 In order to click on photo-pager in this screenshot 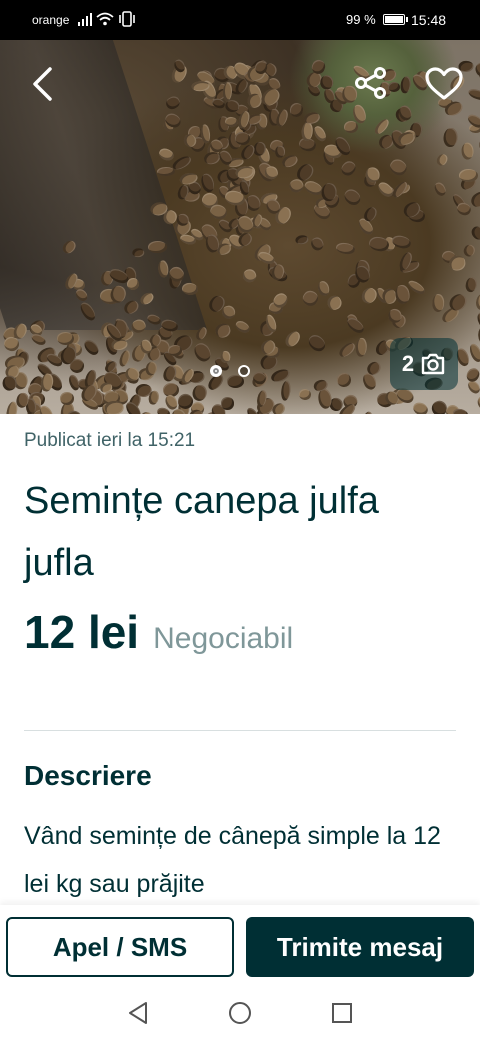, I will do `click(230, 371)`.